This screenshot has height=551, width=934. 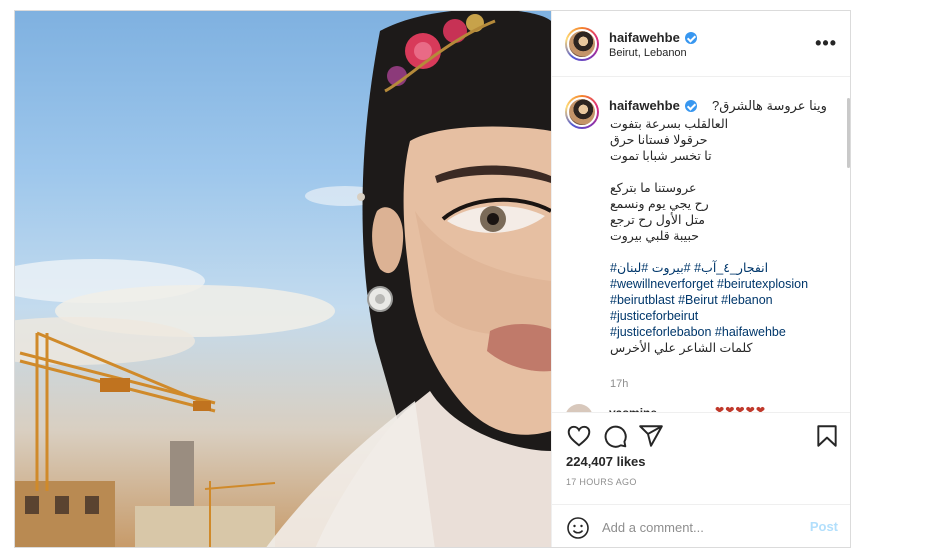 What do you see at coordinates (651, 436) in the screenshot?
I see `share-icon` at bounding box center [651, 436].